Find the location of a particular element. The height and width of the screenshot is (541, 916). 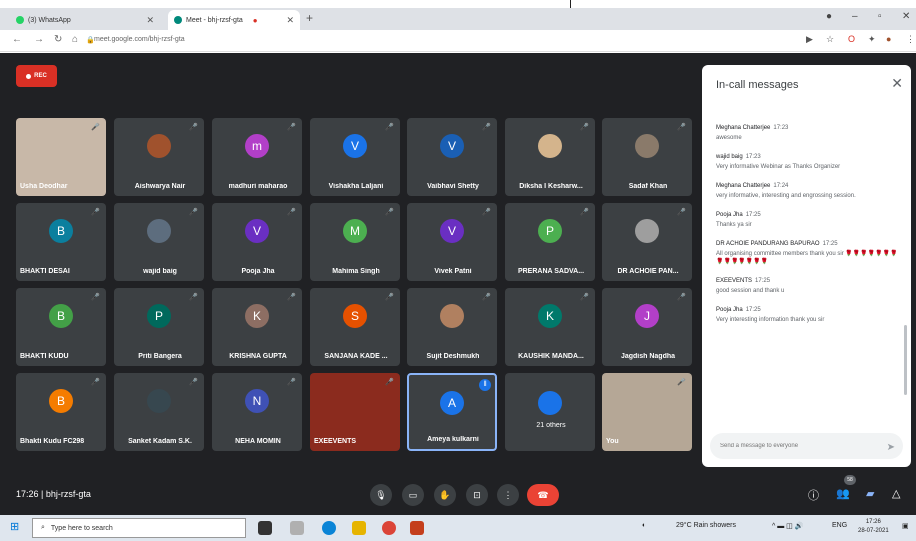

message-header: Meghana Chatterjee 17:24 is located at coordinates (809, 186).